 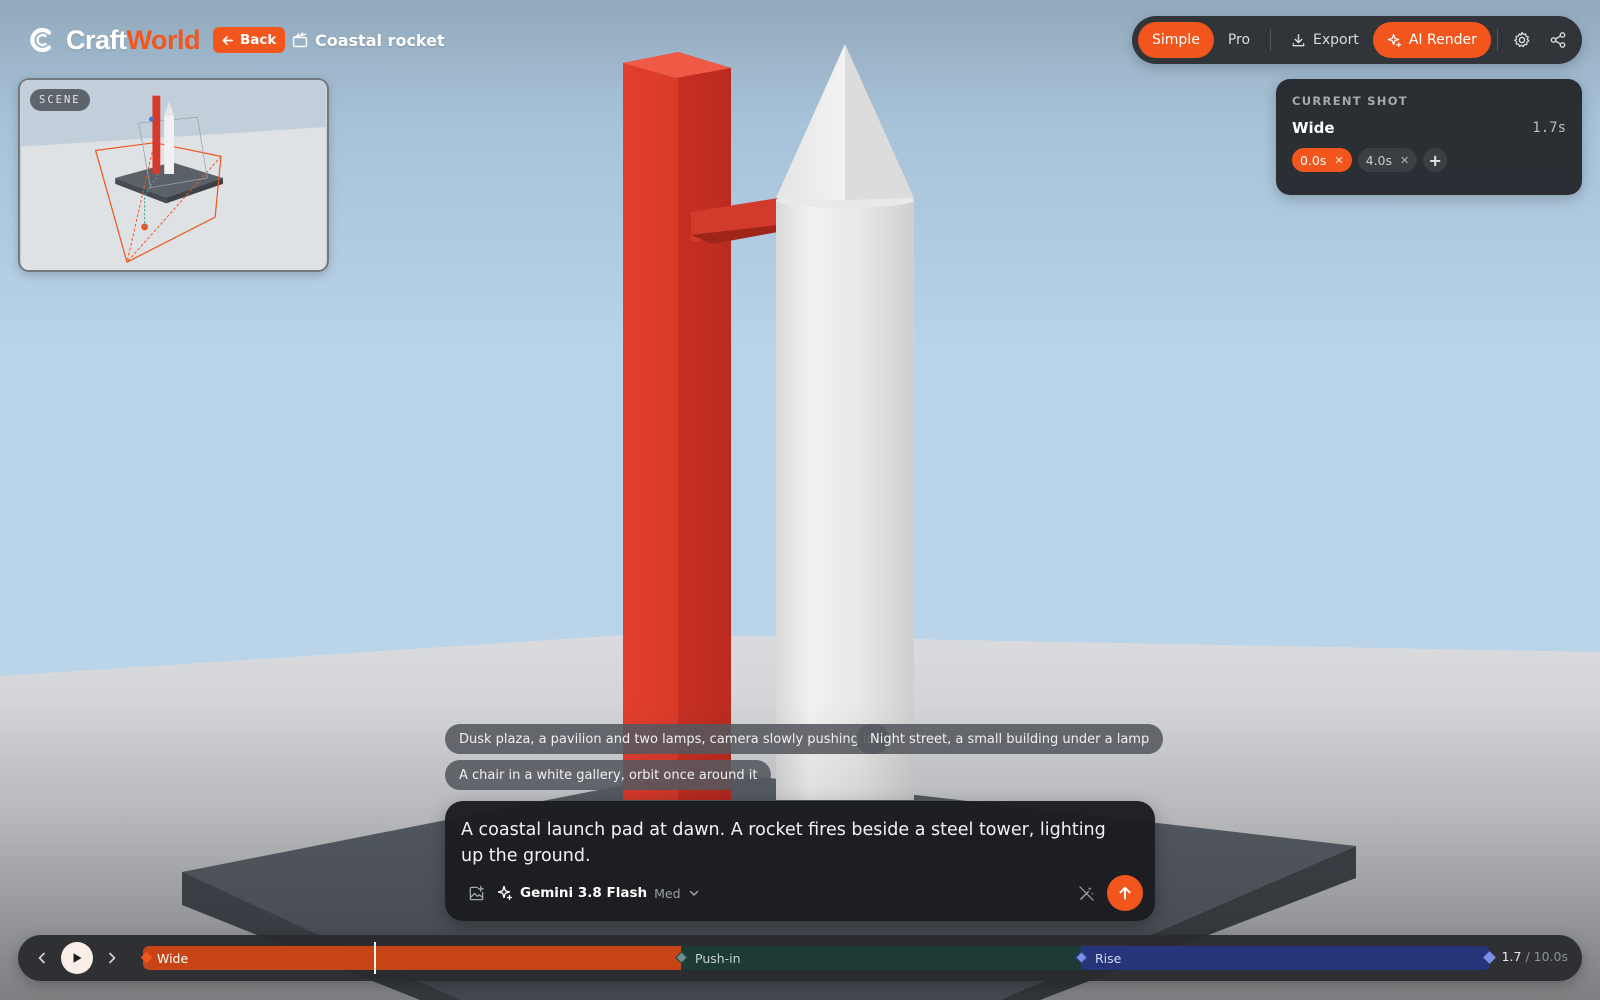 What do you see at coordinates (1534, 956) in the screenshot?
I see `timecode: 1.7 / 10.0s` at bounding box center [1534, 956].